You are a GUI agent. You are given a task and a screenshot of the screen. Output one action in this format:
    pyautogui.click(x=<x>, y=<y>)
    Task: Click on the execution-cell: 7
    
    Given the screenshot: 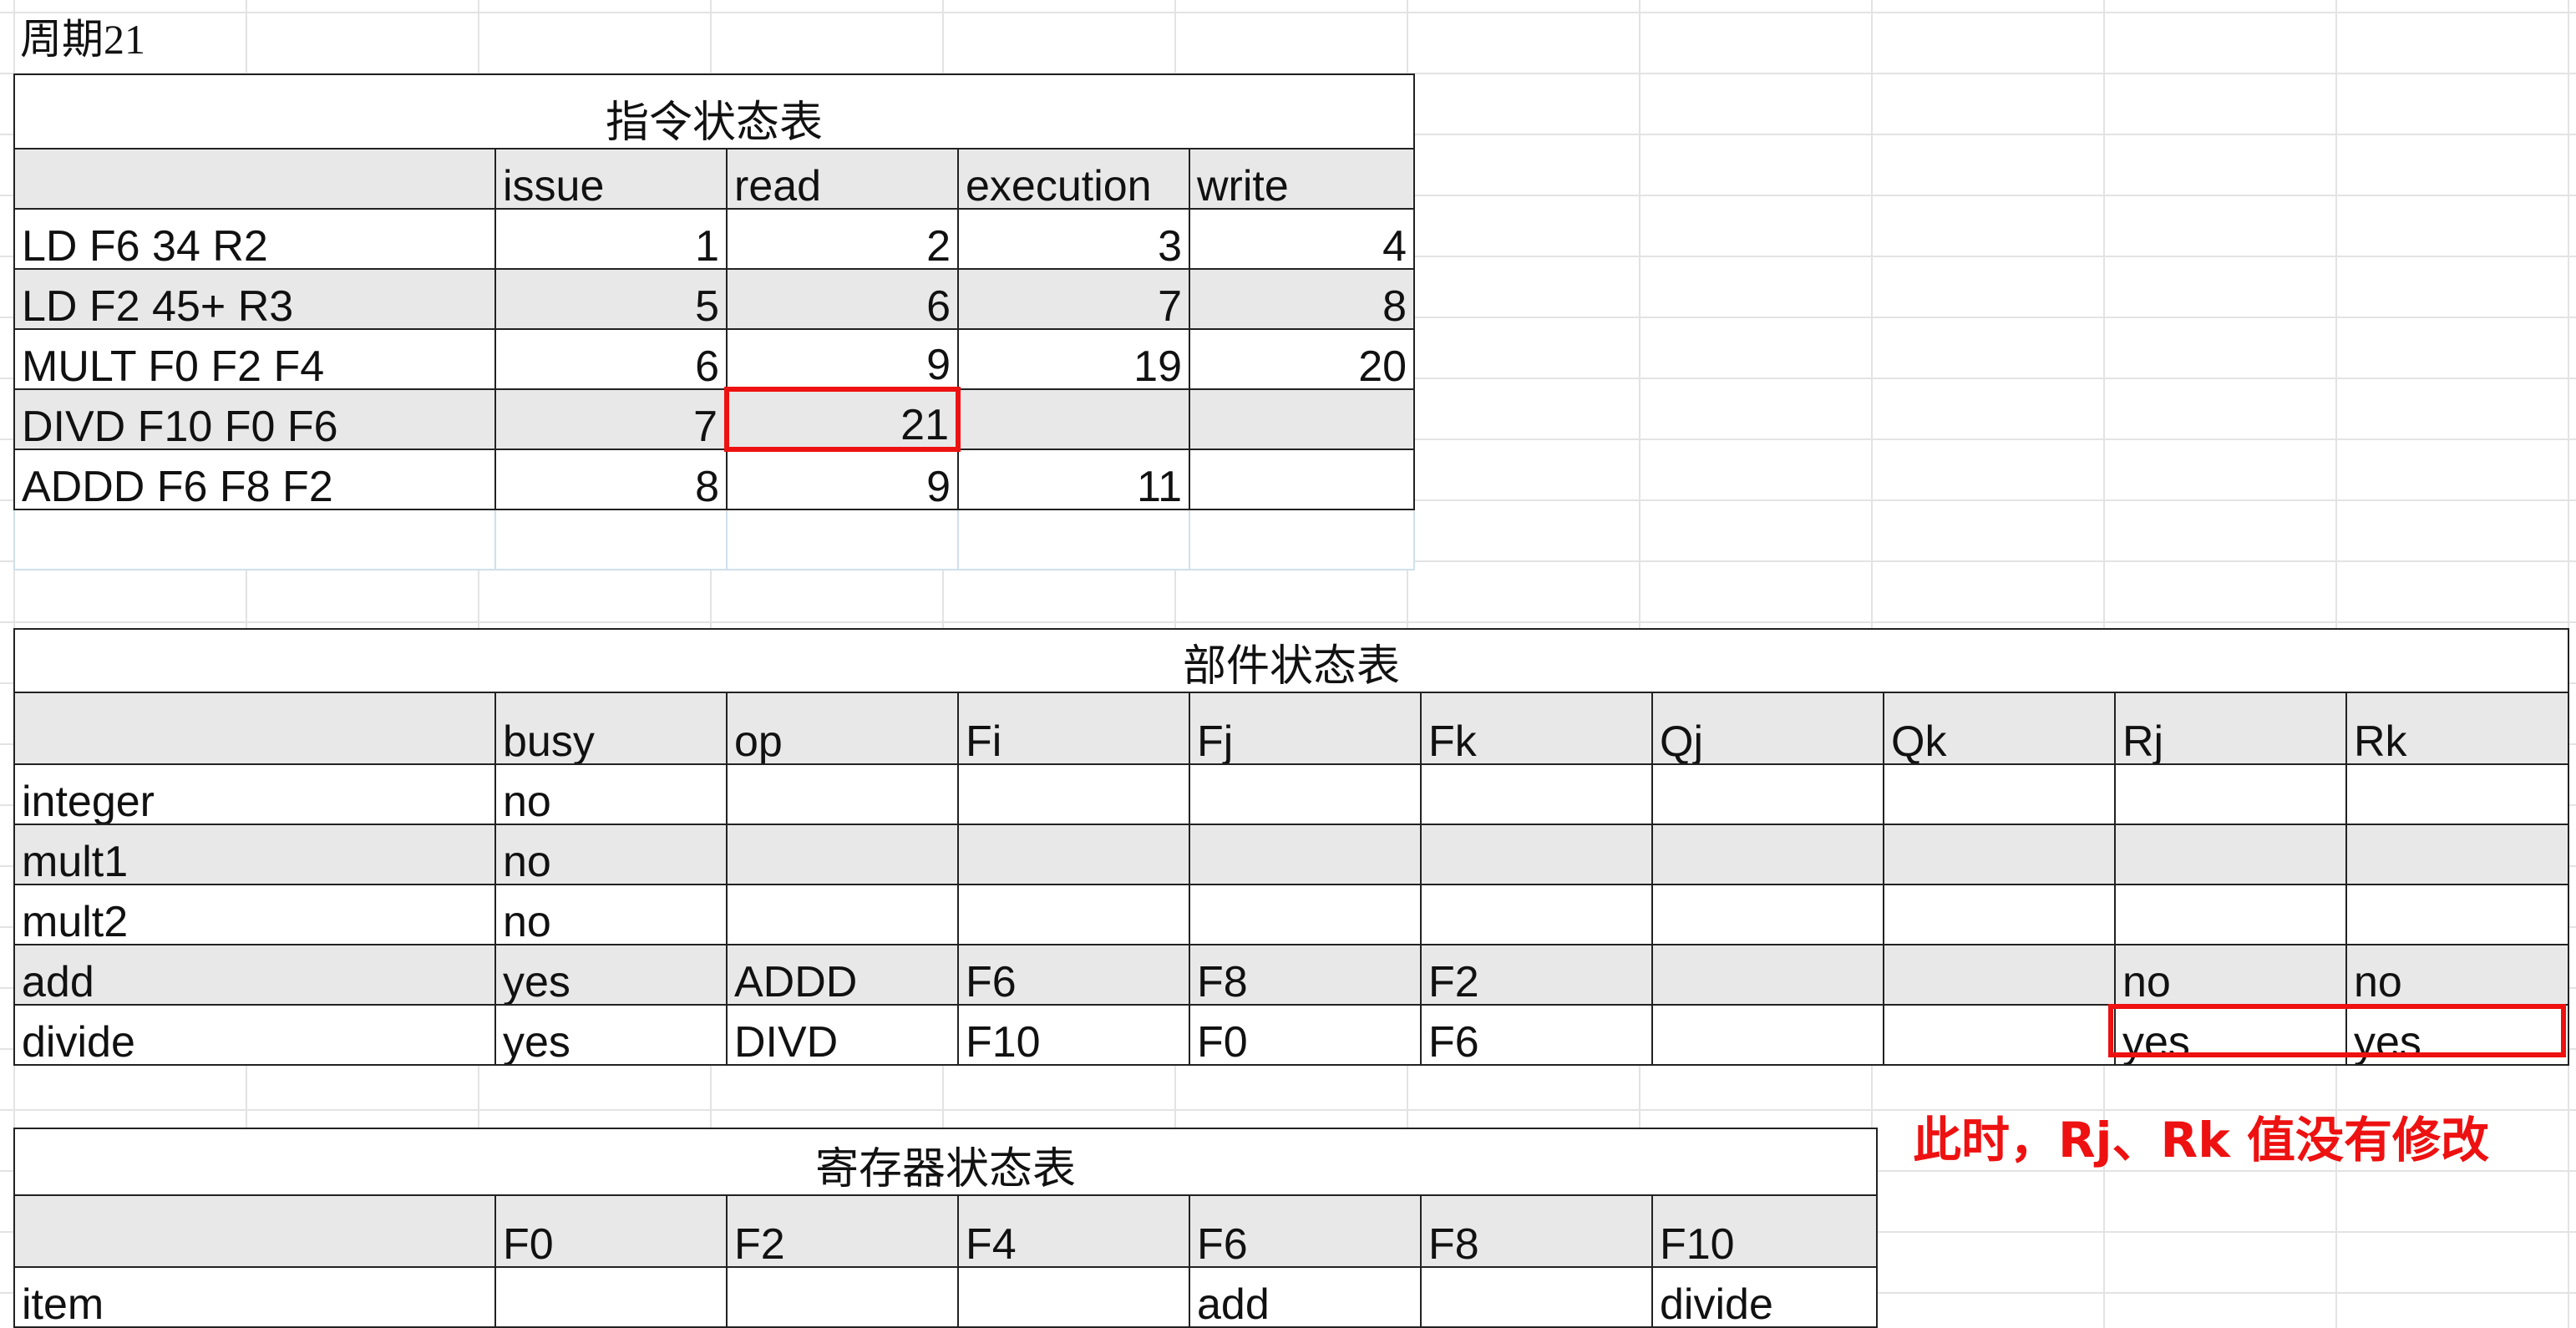 What is the action you would take?
    pyautogui.click(x=1073, y=299)
    